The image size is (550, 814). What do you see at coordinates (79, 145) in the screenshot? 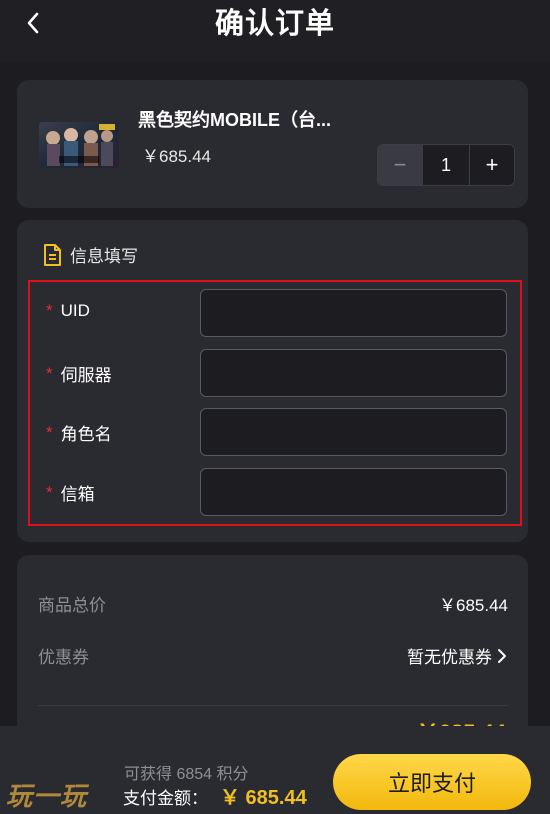
I see `product-thumbnail` at bounding box center [79, 145].